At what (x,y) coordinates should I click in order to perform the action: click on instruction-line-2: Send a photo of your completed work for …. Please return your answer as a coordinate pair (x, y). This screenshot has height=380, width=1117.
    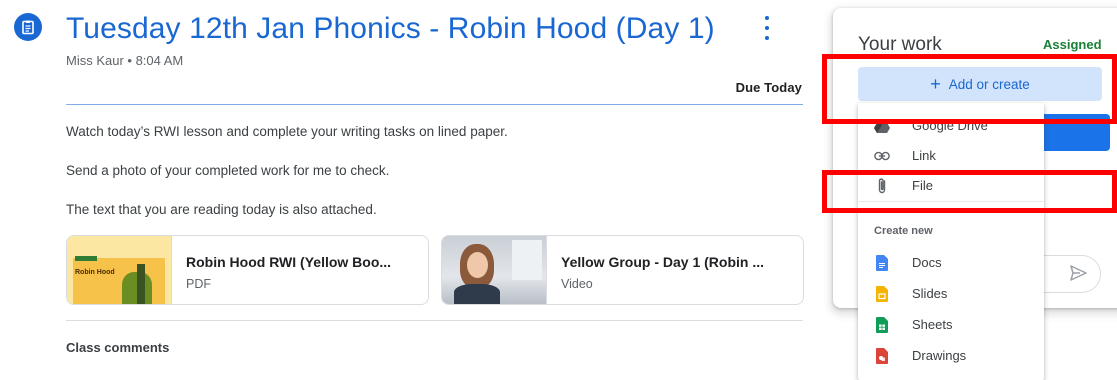
    Looking at the image, I should click on (228, 170).